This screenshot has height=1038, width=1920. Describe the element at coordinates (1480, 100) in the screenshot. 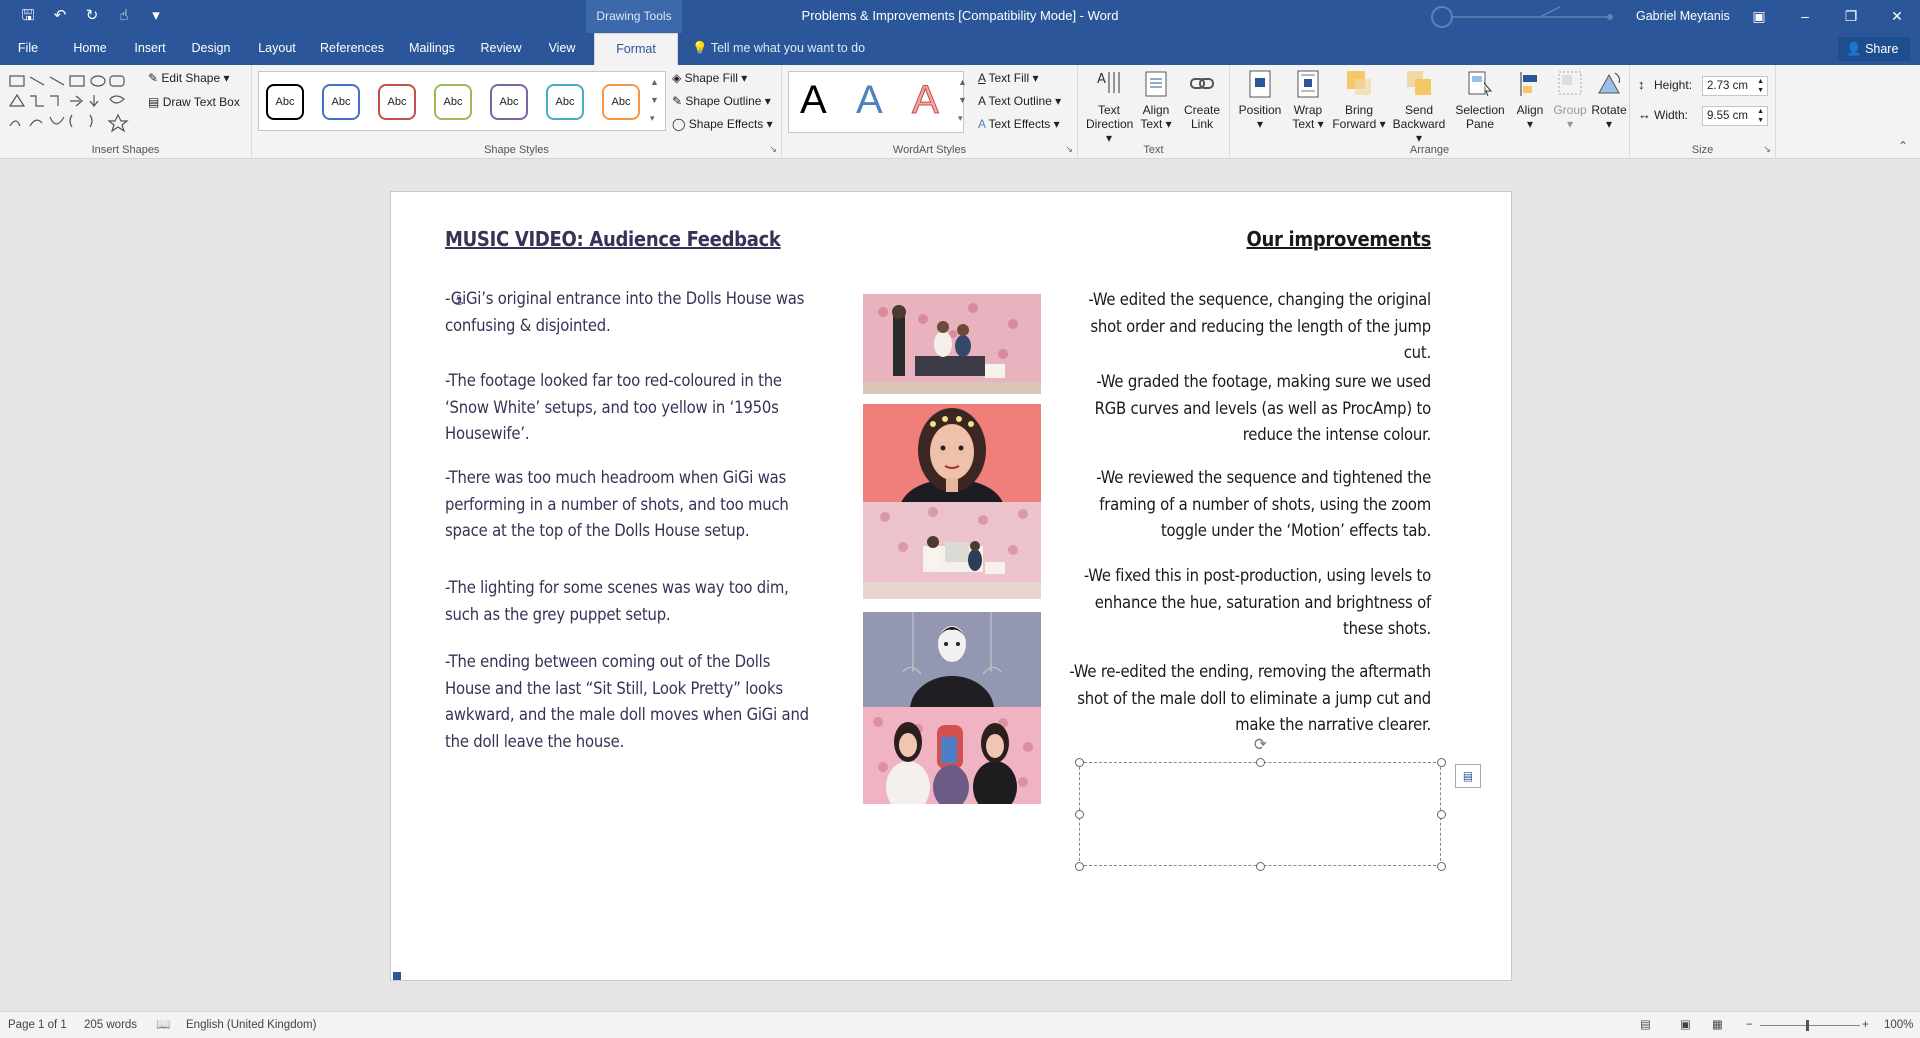

I see `selection-pane-button: Selection Pane` at that location.